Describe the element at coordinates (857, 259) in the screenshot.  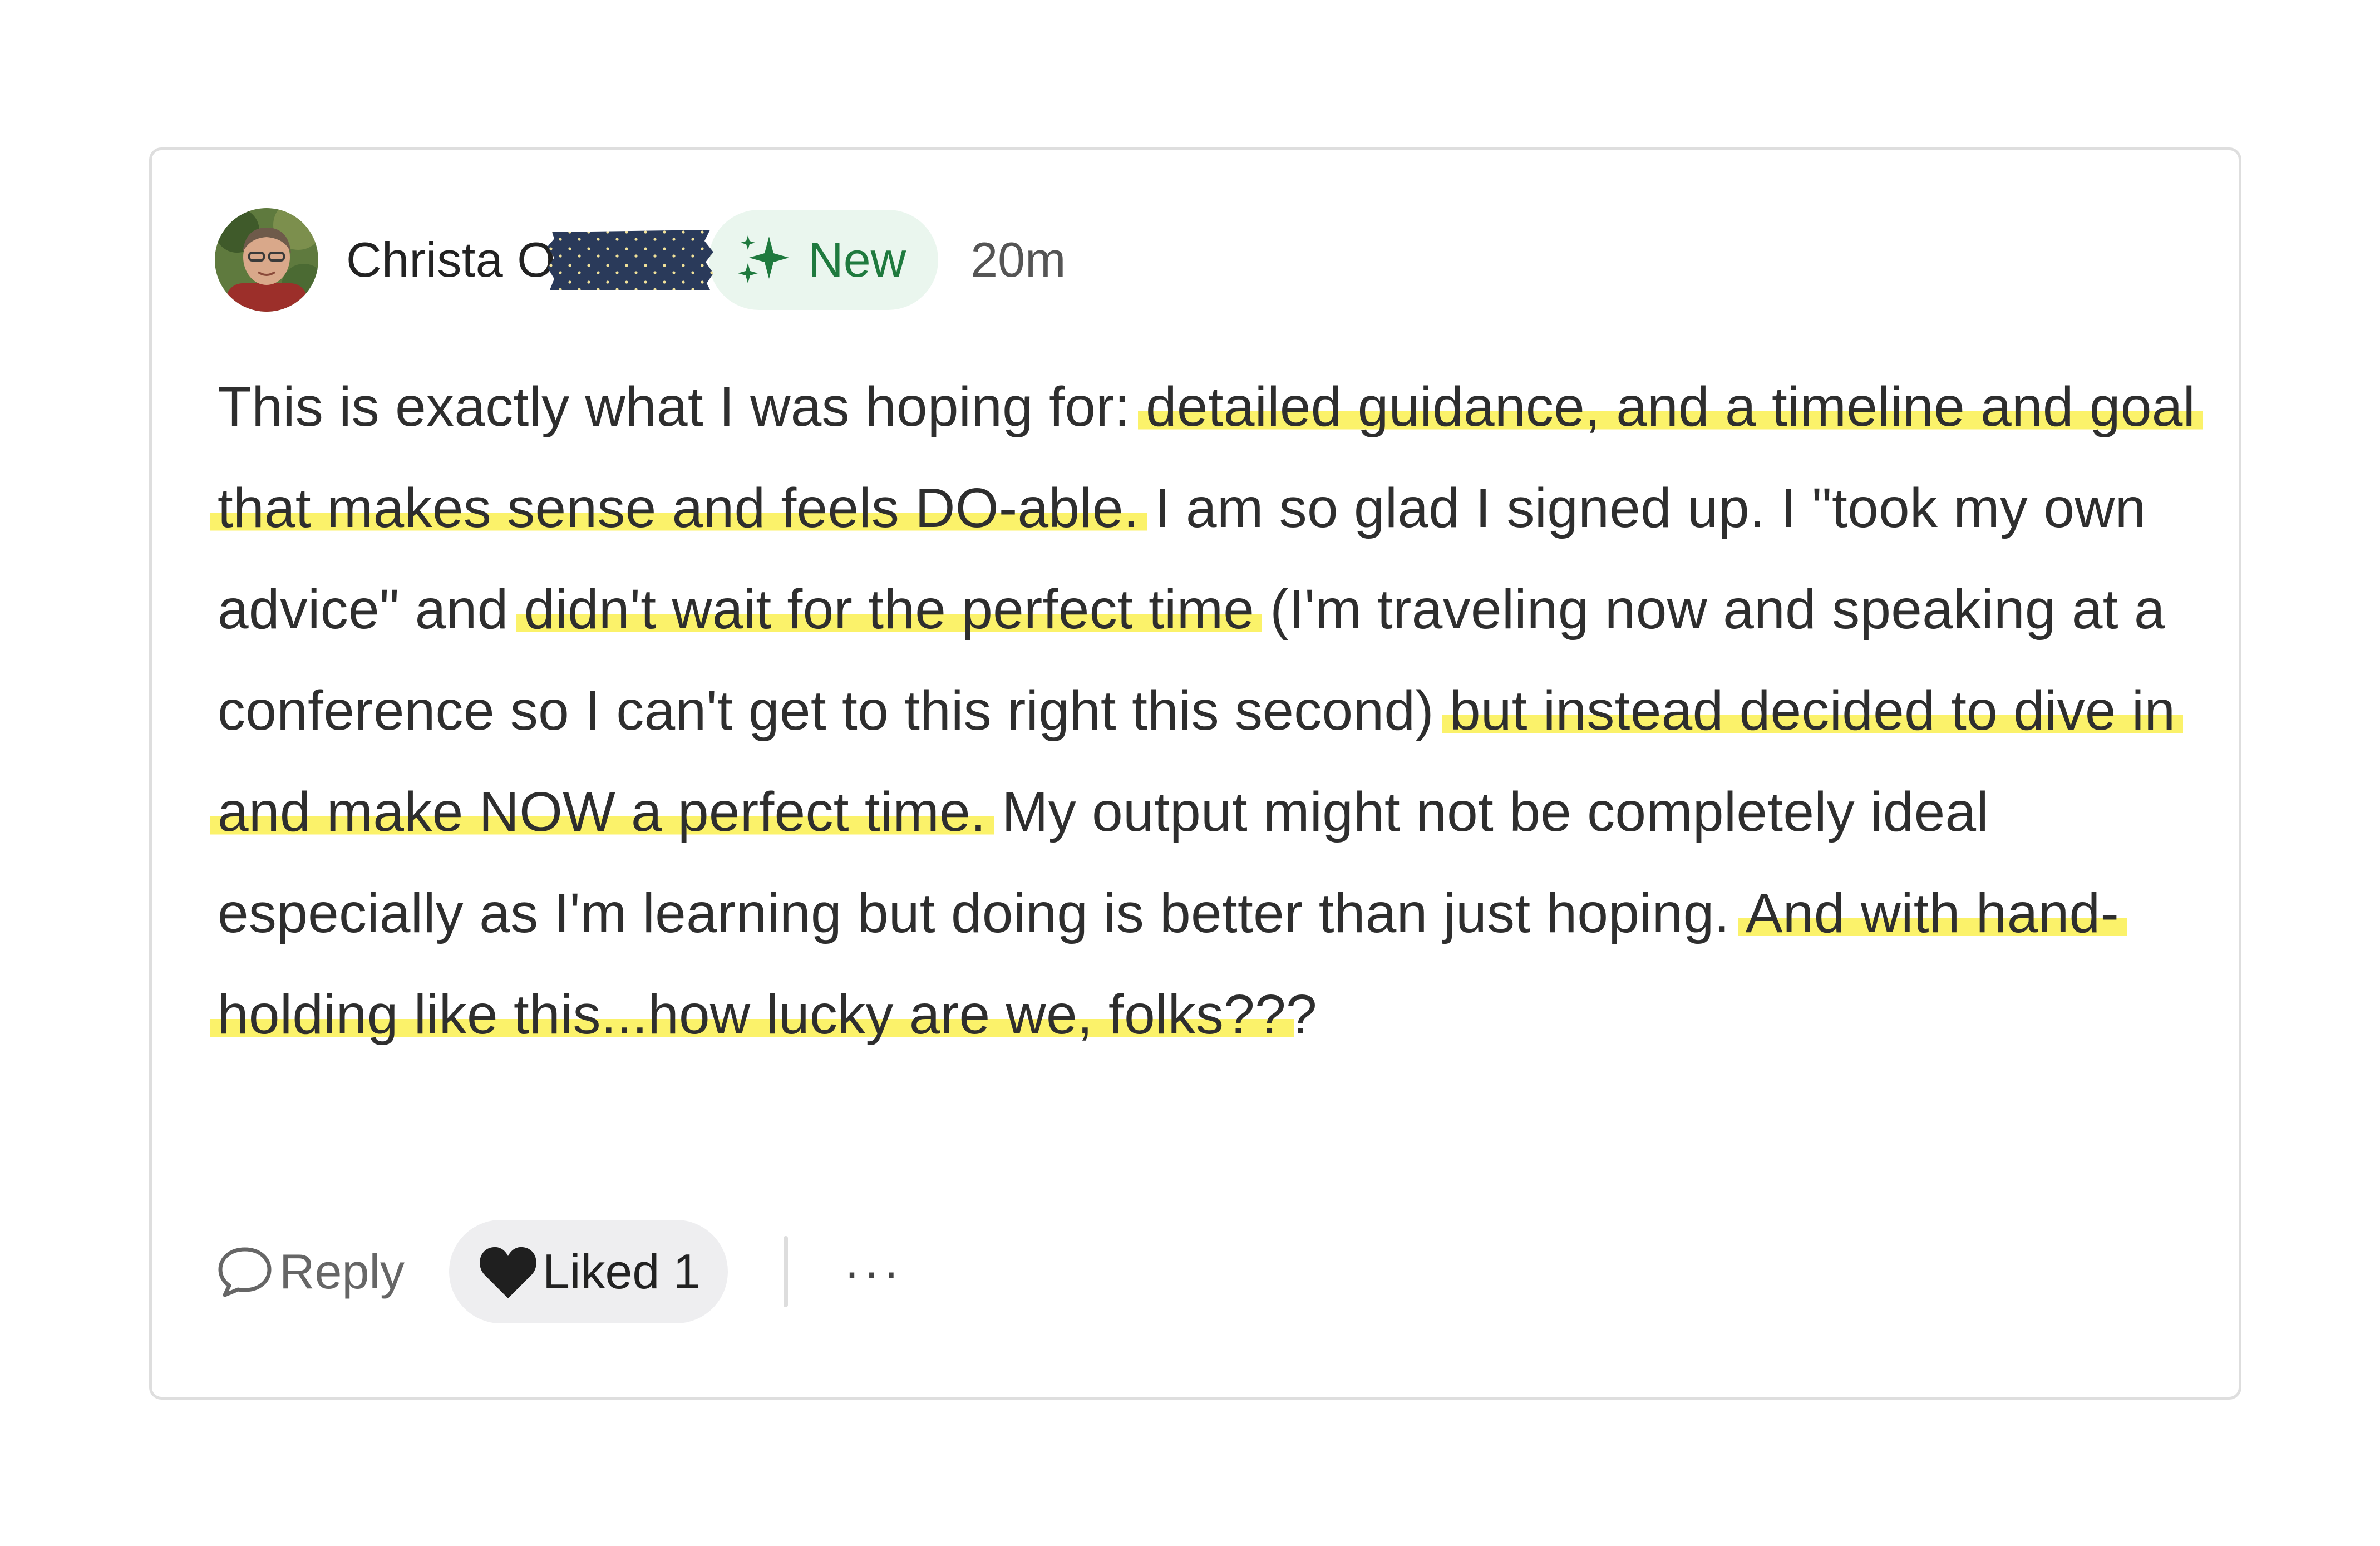
I see `new-badge-label: New` at that location.